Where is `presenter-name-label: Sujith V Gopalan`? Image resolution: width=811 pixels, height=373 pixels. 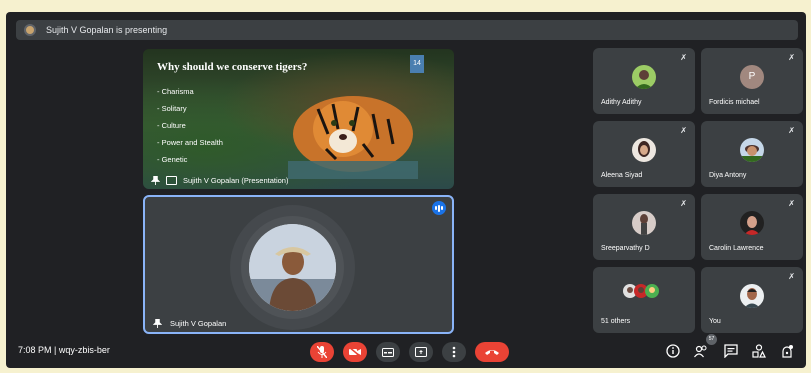
presenter-name-label: Sujith V Gopalan is located at coordinates (189, 323).